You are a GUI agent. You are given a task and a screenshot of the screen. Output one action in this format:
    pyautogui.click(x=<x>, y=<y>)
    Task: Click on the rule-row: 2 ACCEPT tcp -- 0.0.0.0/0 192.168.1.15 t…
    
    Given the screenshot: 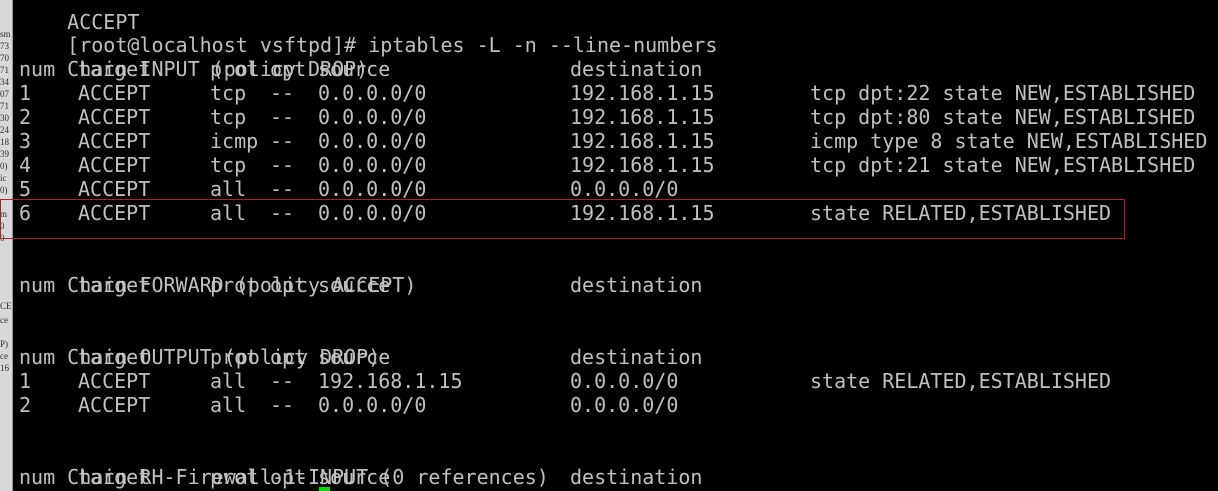 What is the action you would take?
    pyautogui.click(x=607, y=117)
    